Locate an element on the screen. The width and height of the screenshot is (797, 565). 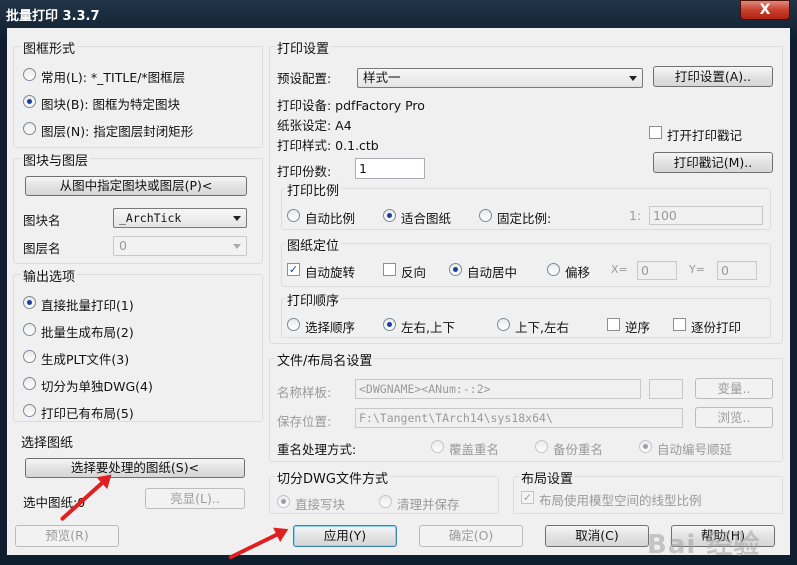
rename-mode-label: 重名处理方式: is located at coordinates (317, 449).